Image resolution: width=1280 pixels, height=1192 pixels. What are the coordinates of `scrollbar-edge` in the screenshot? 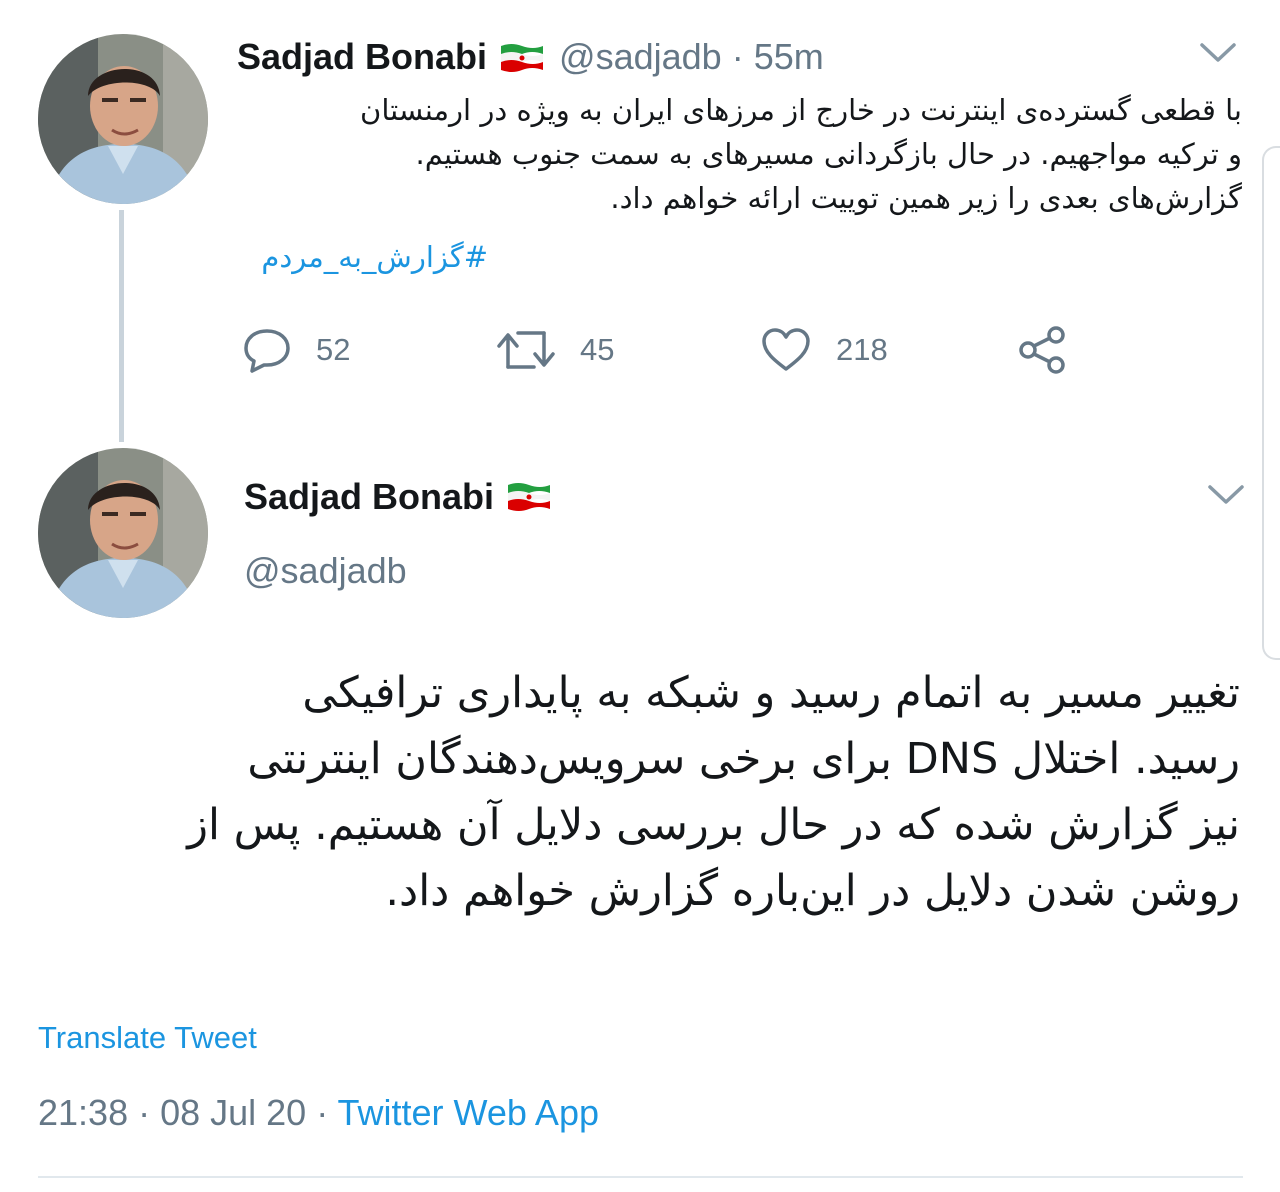 It's located at (1271, 403).